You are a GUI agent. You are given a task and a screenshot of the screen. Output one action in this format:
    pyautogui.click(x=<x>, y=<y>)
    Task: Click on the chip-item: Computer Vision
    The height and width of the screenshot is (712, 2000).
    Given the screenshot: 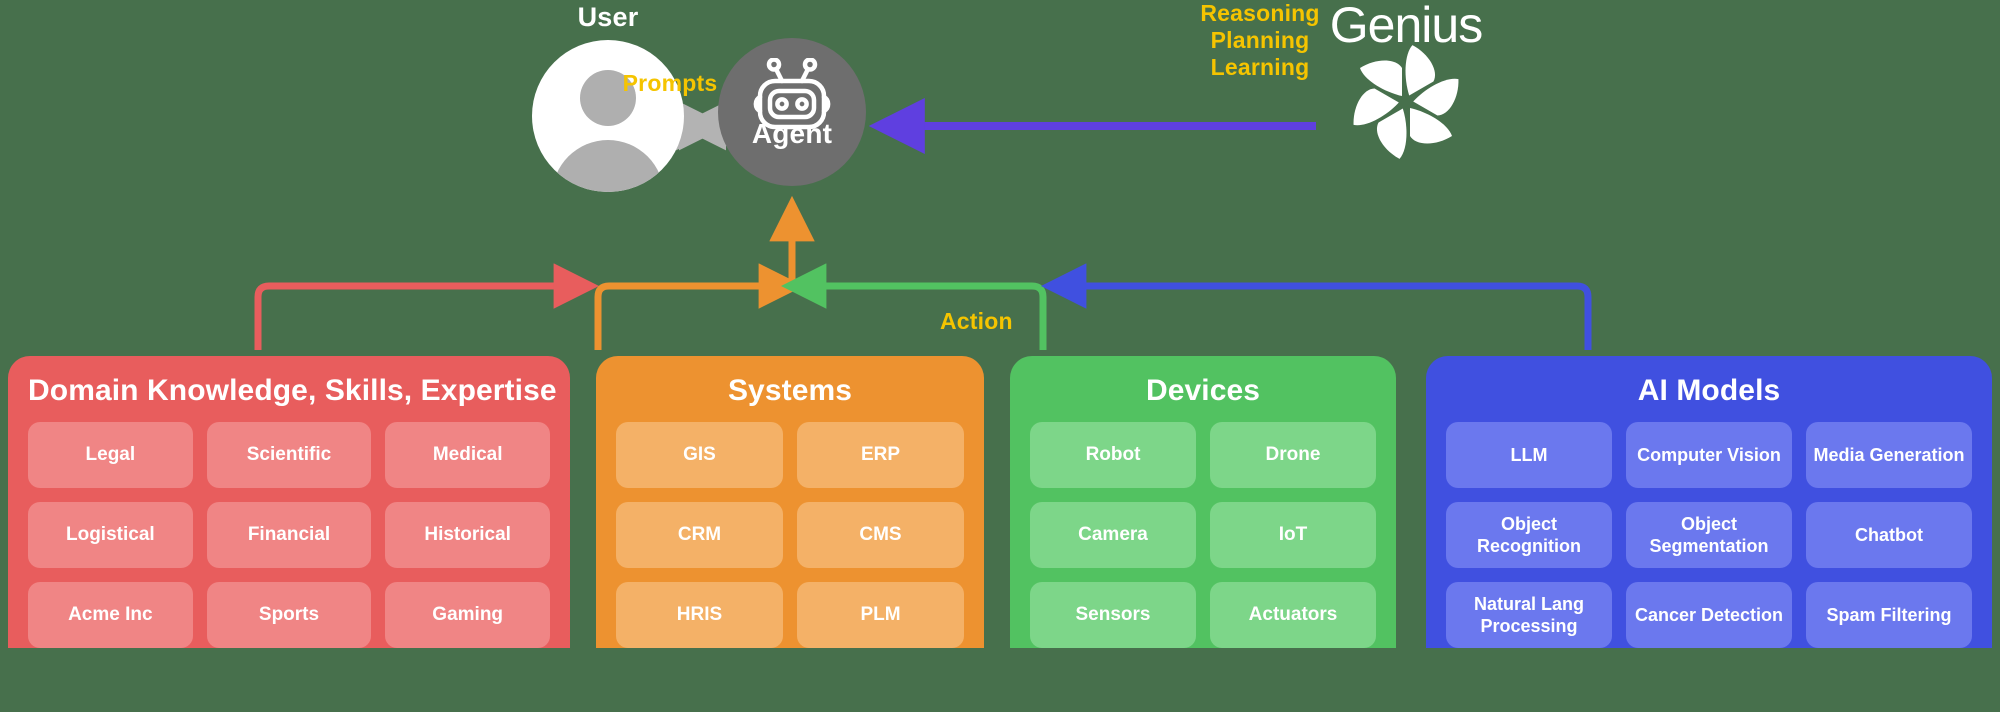 What is the action you would take?
    pyautogui.click(x=1709, y=455)
    